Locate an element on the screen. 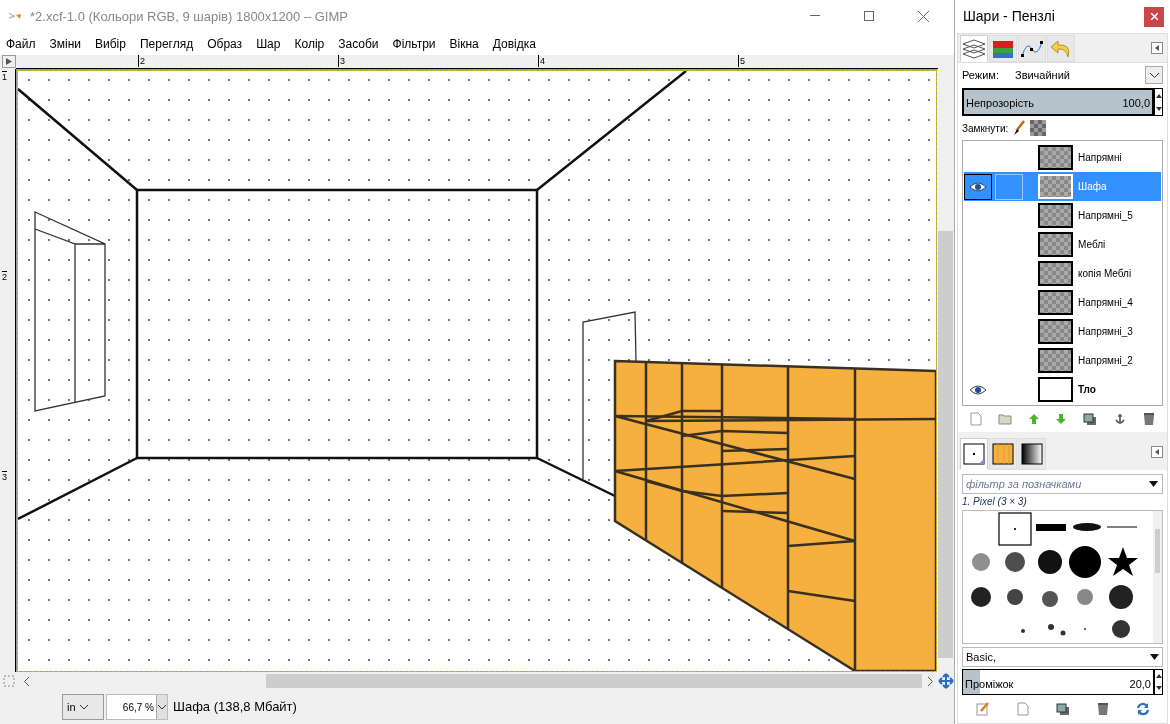 The height and width of the screenshot is (724, 1170). layer-row: Напрямні_2 is located at coordinates (1062, 360).